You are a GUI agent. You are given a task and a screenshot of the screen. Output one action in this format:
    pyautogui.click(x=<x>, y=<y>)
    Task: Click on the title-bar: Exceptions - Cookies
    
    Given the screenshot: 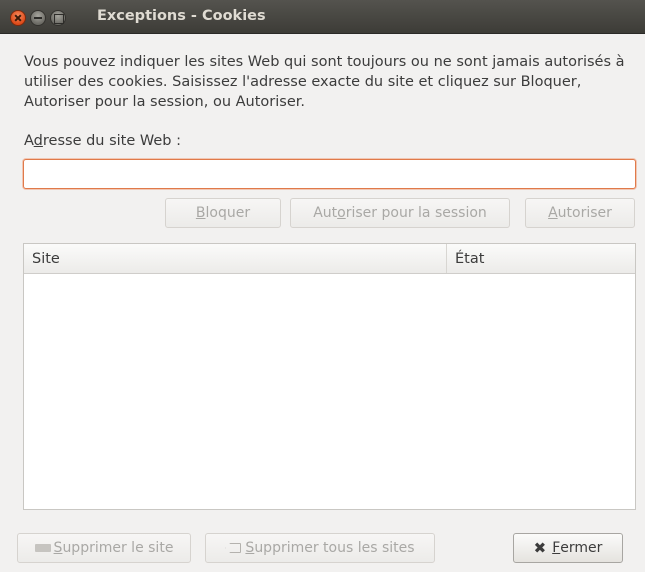 What is the action you would take?
    pyautogui.click(x=322, y=17)
    